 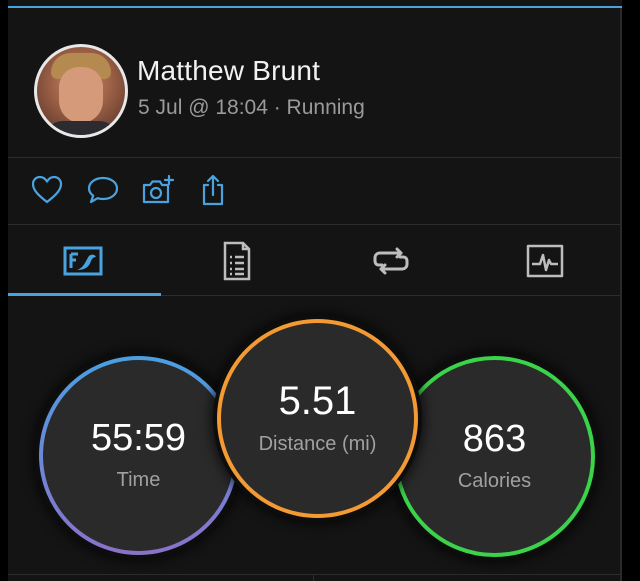 I want to click on tab-charts, so click(x=545, y=261).